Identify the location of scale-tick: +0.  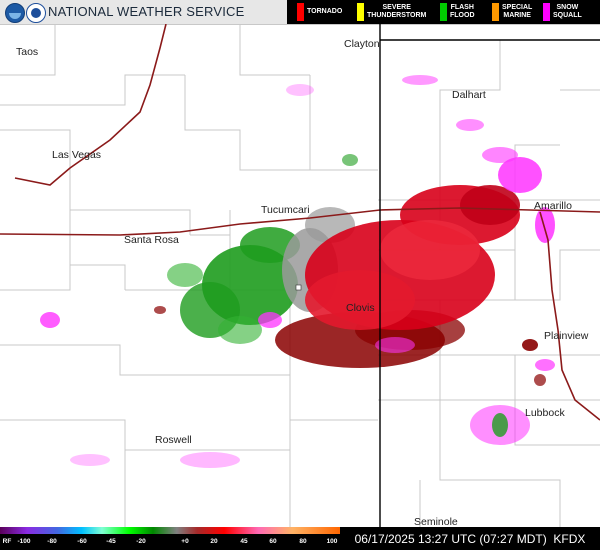
(185, 541).